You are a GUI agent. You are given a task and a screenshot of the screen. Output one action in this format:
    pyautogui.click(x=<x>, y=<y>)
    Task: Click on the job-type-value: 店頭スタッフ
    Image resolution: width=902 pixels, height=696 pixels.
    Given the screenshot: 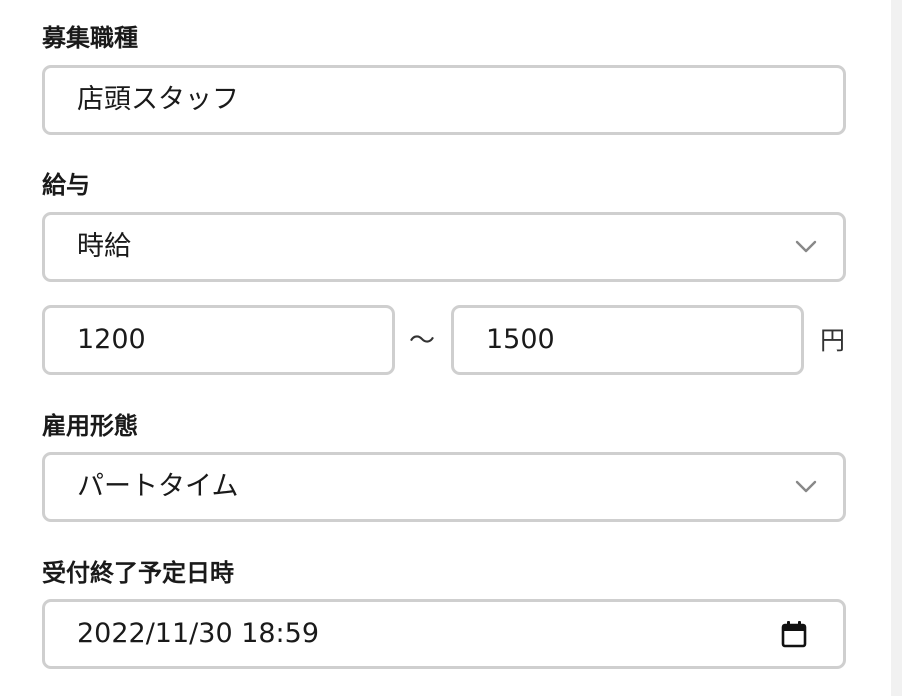 What is the action you would take?
    pyautogui.click(x=158, y=99)
    